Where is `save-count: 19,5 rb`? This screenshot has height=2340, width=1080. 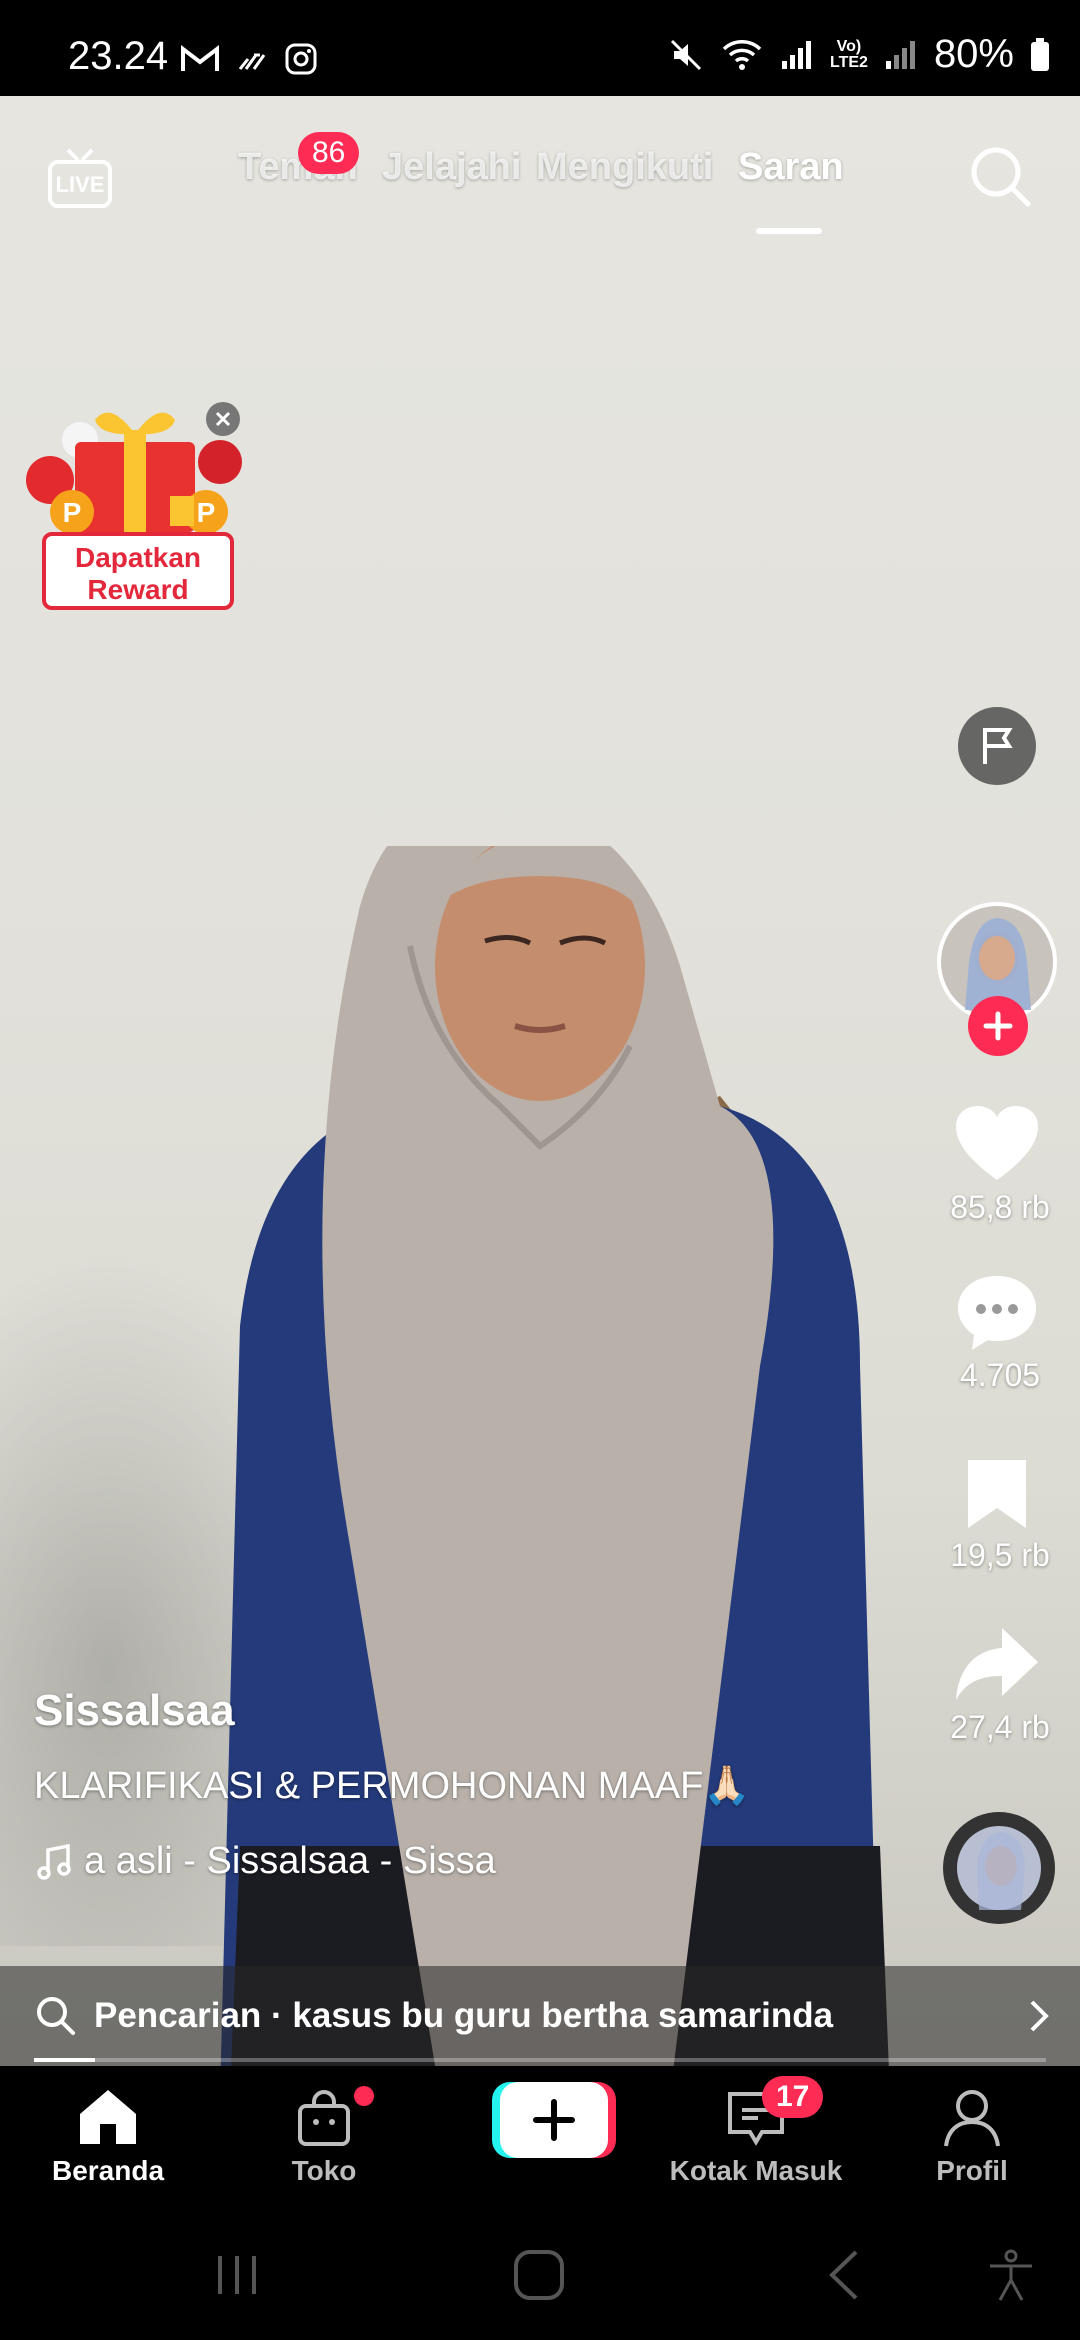
save-count: 19,5 rb is located at coordinates (1000, 1555).